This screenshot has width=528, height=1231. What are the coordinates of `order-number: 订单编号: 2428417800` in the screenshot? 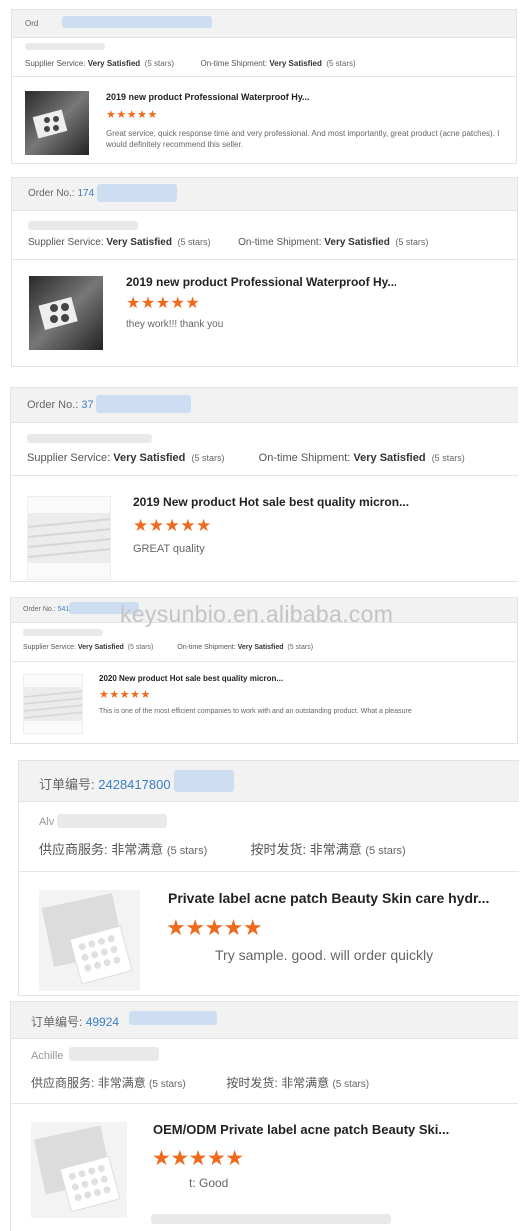 It's located at (105, 783).